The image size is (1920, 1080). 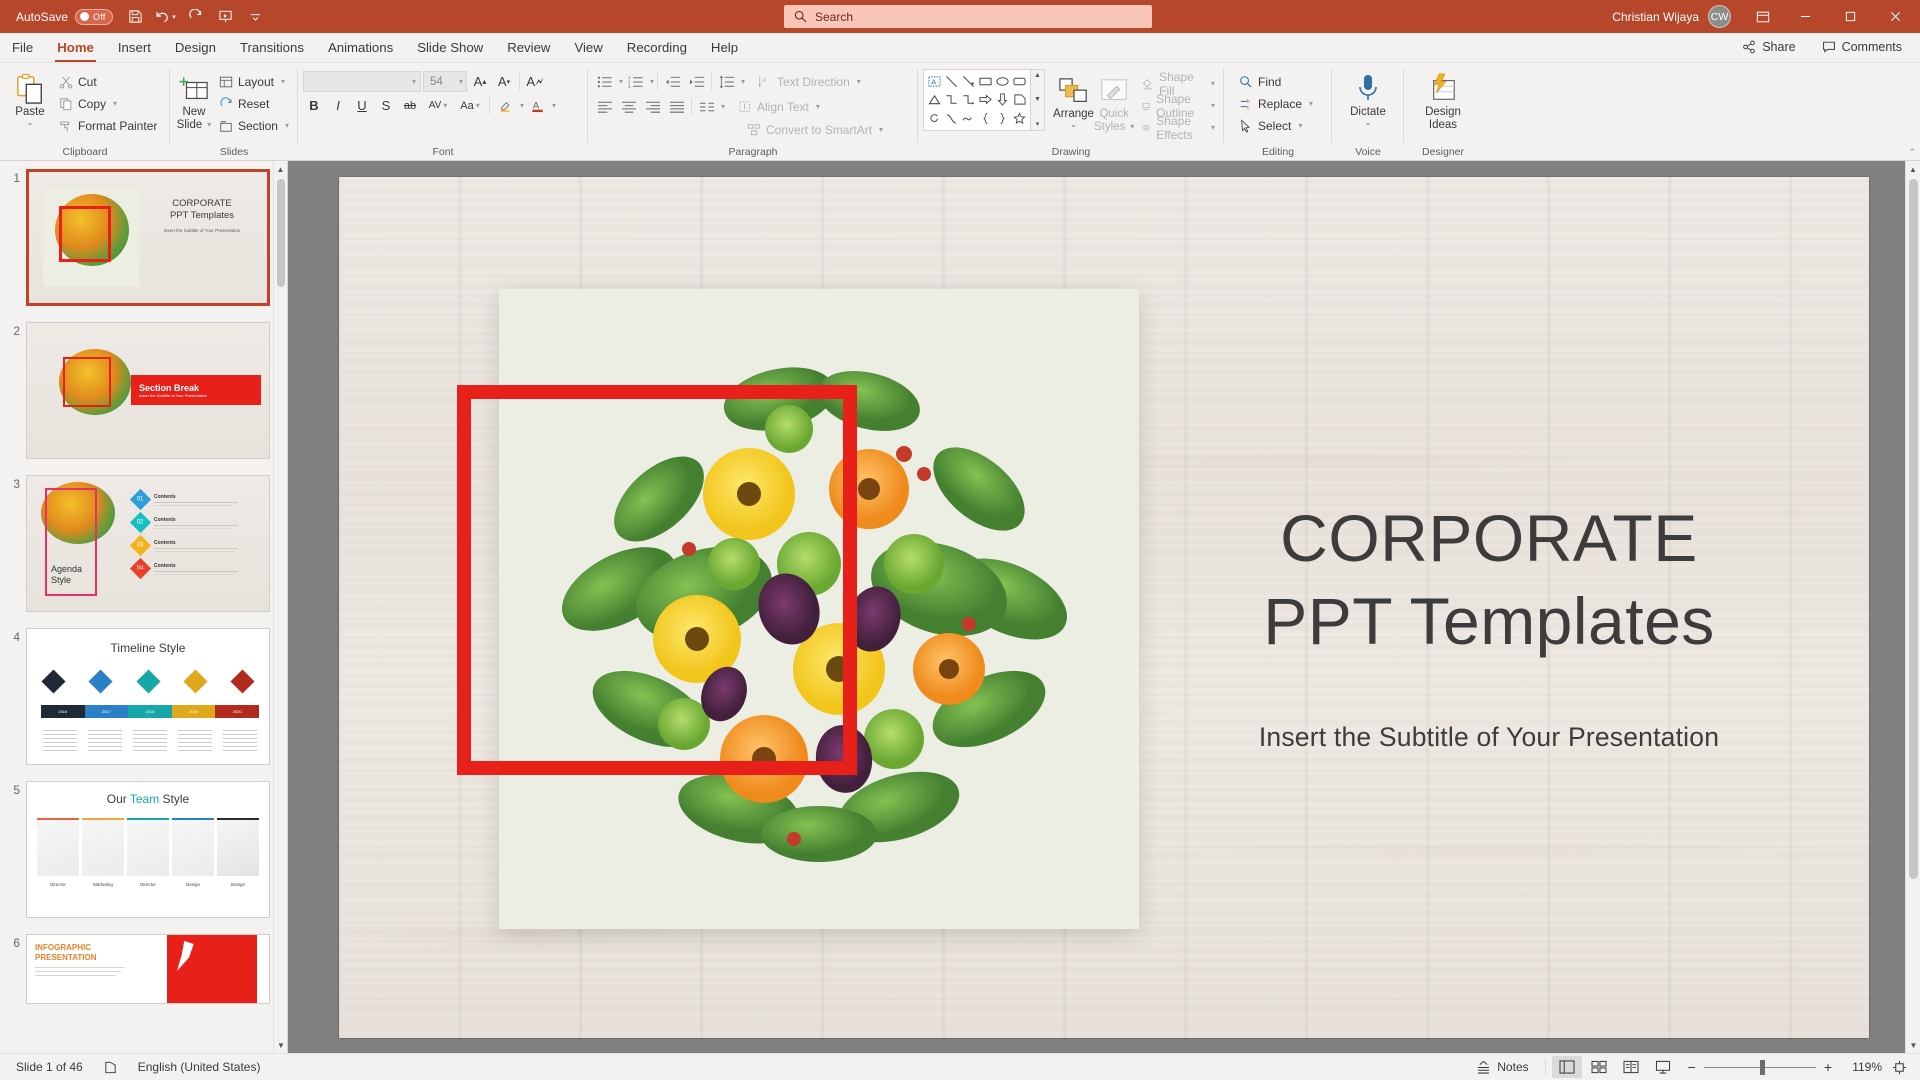 What do you see at coordinates (1002, 81) in the screenshot?
I see `shape-oval-icon` at bounding box center [1002, 81].